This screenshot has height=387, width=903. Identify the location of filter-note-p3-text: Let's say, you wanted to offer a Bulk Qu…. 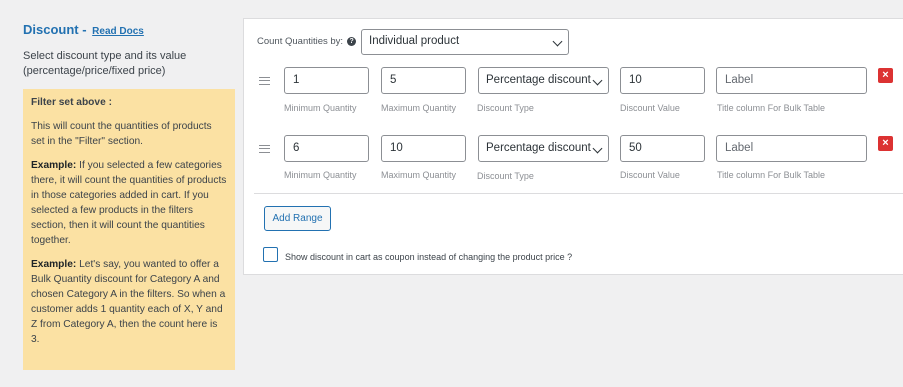
(128, 302).